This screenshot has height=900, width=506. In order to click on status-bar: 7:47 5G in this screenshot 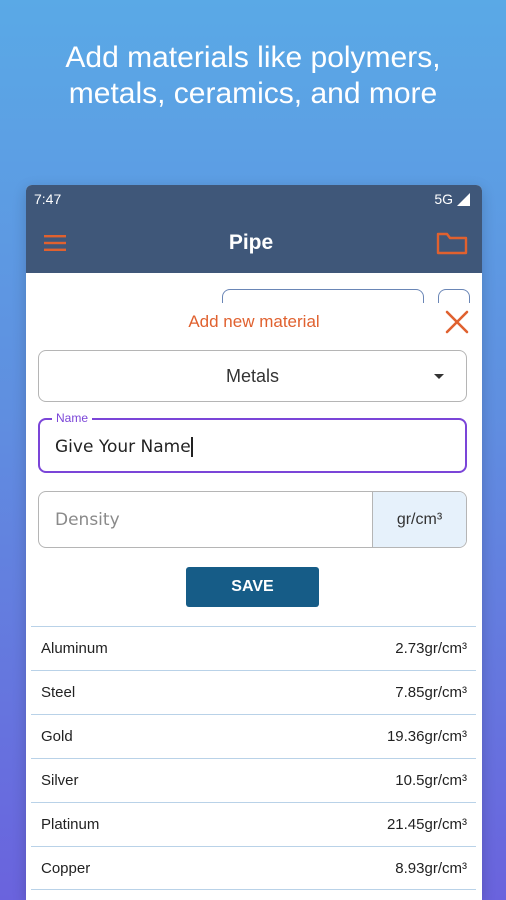, I will do `click(254, 199)`.